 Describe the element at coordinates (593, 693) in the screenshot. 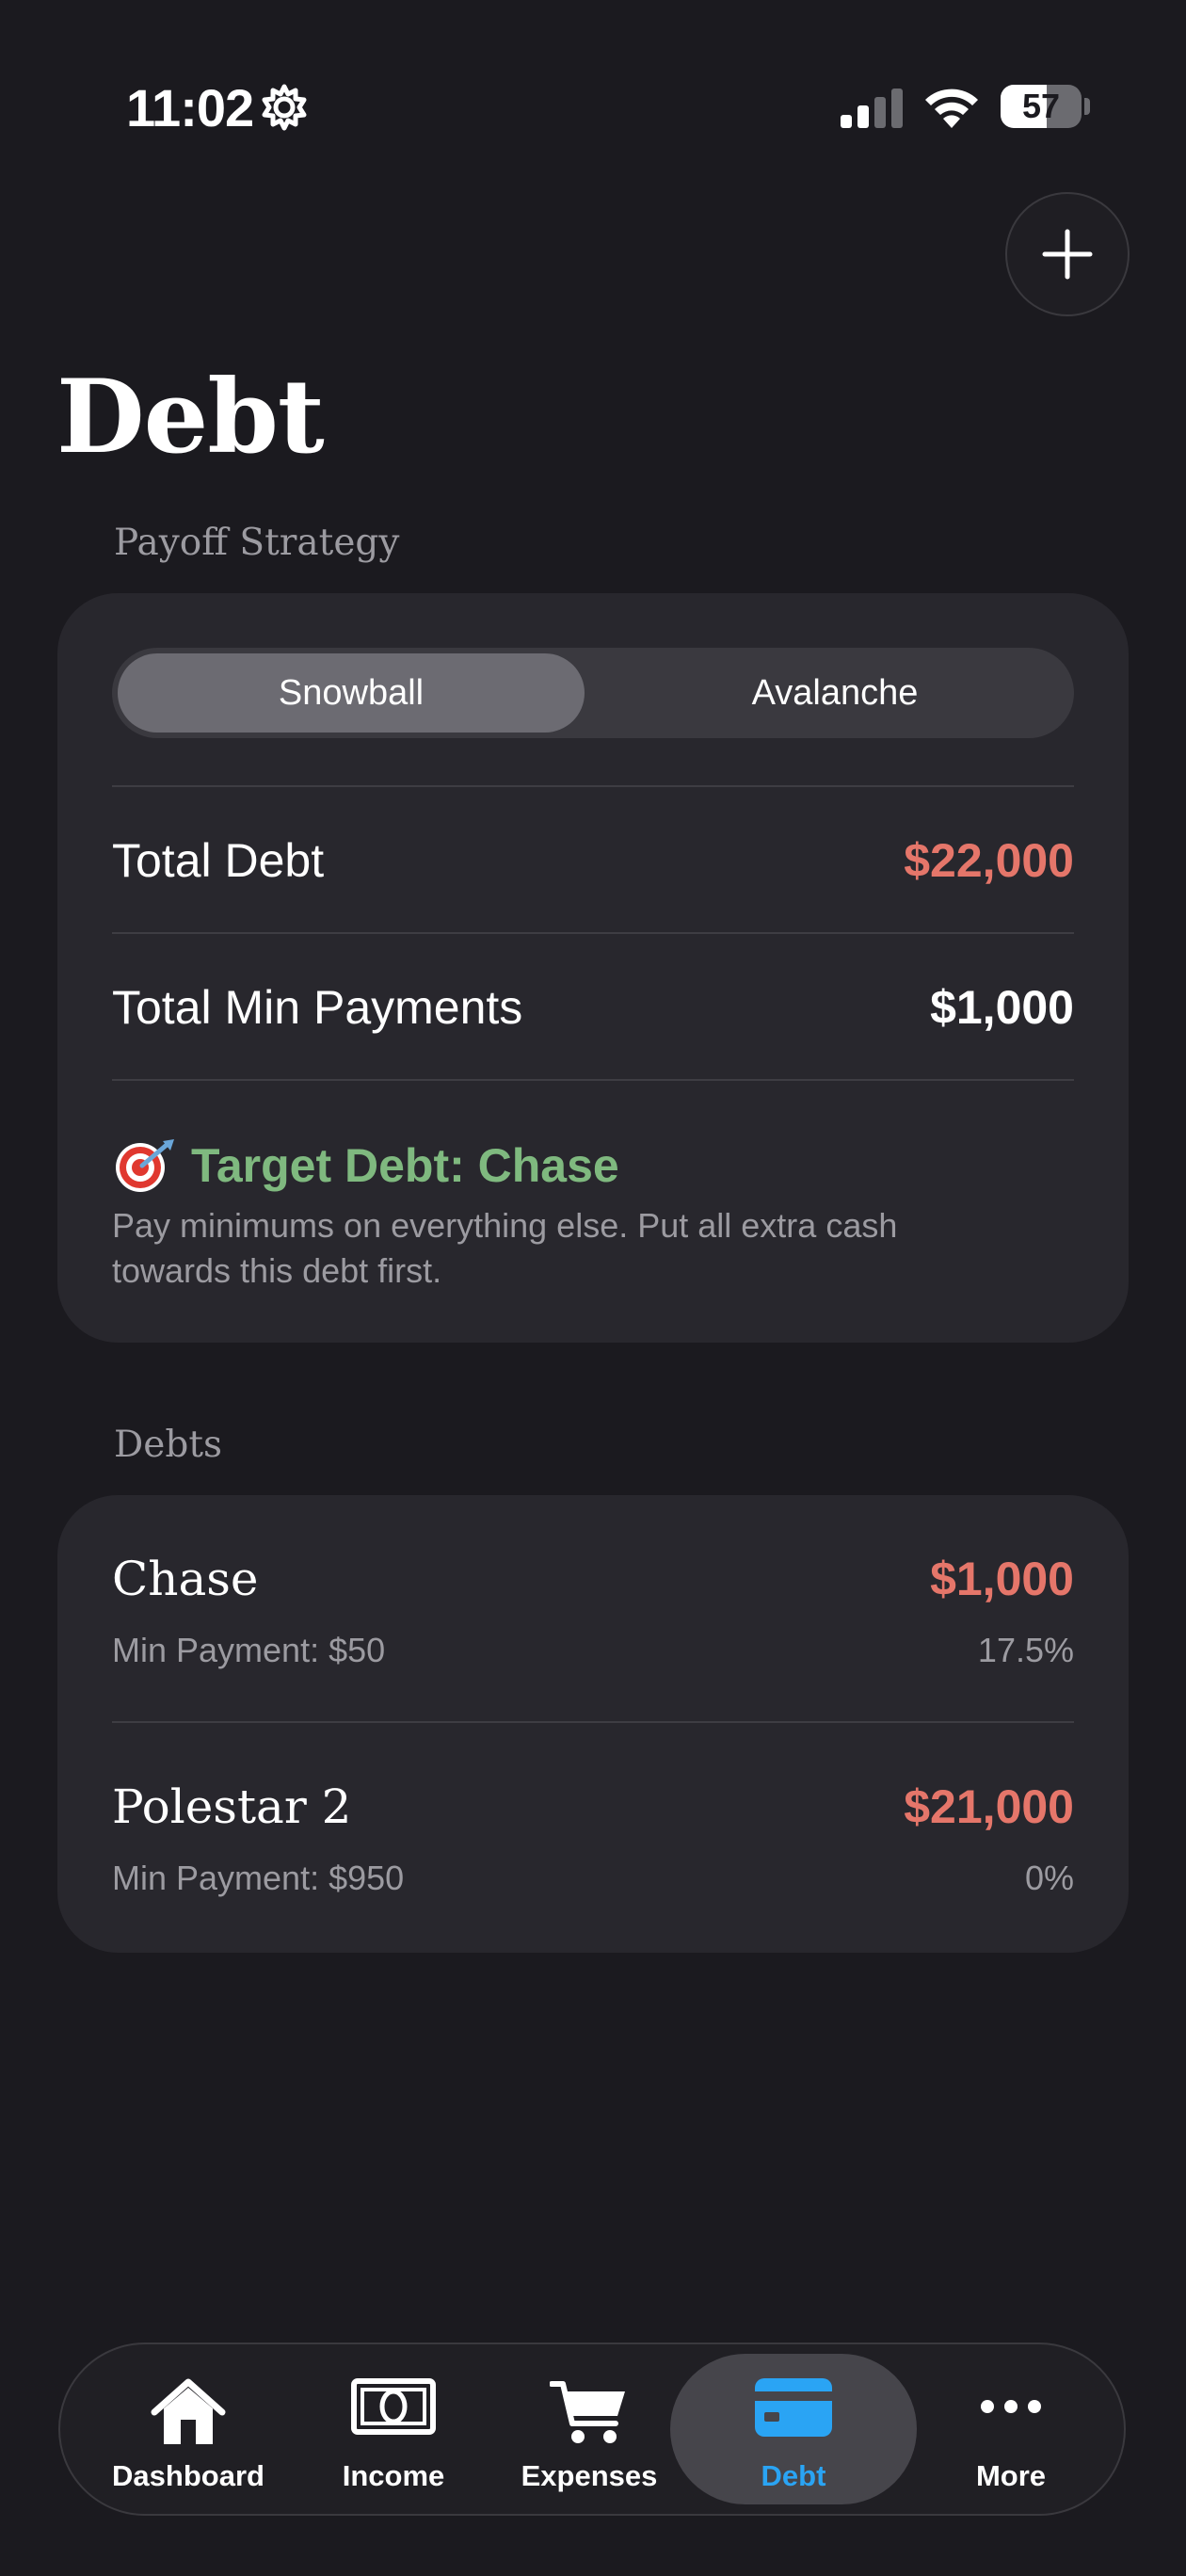

I see `strategy-segmented-control: Snowball Avalanche` at that location.